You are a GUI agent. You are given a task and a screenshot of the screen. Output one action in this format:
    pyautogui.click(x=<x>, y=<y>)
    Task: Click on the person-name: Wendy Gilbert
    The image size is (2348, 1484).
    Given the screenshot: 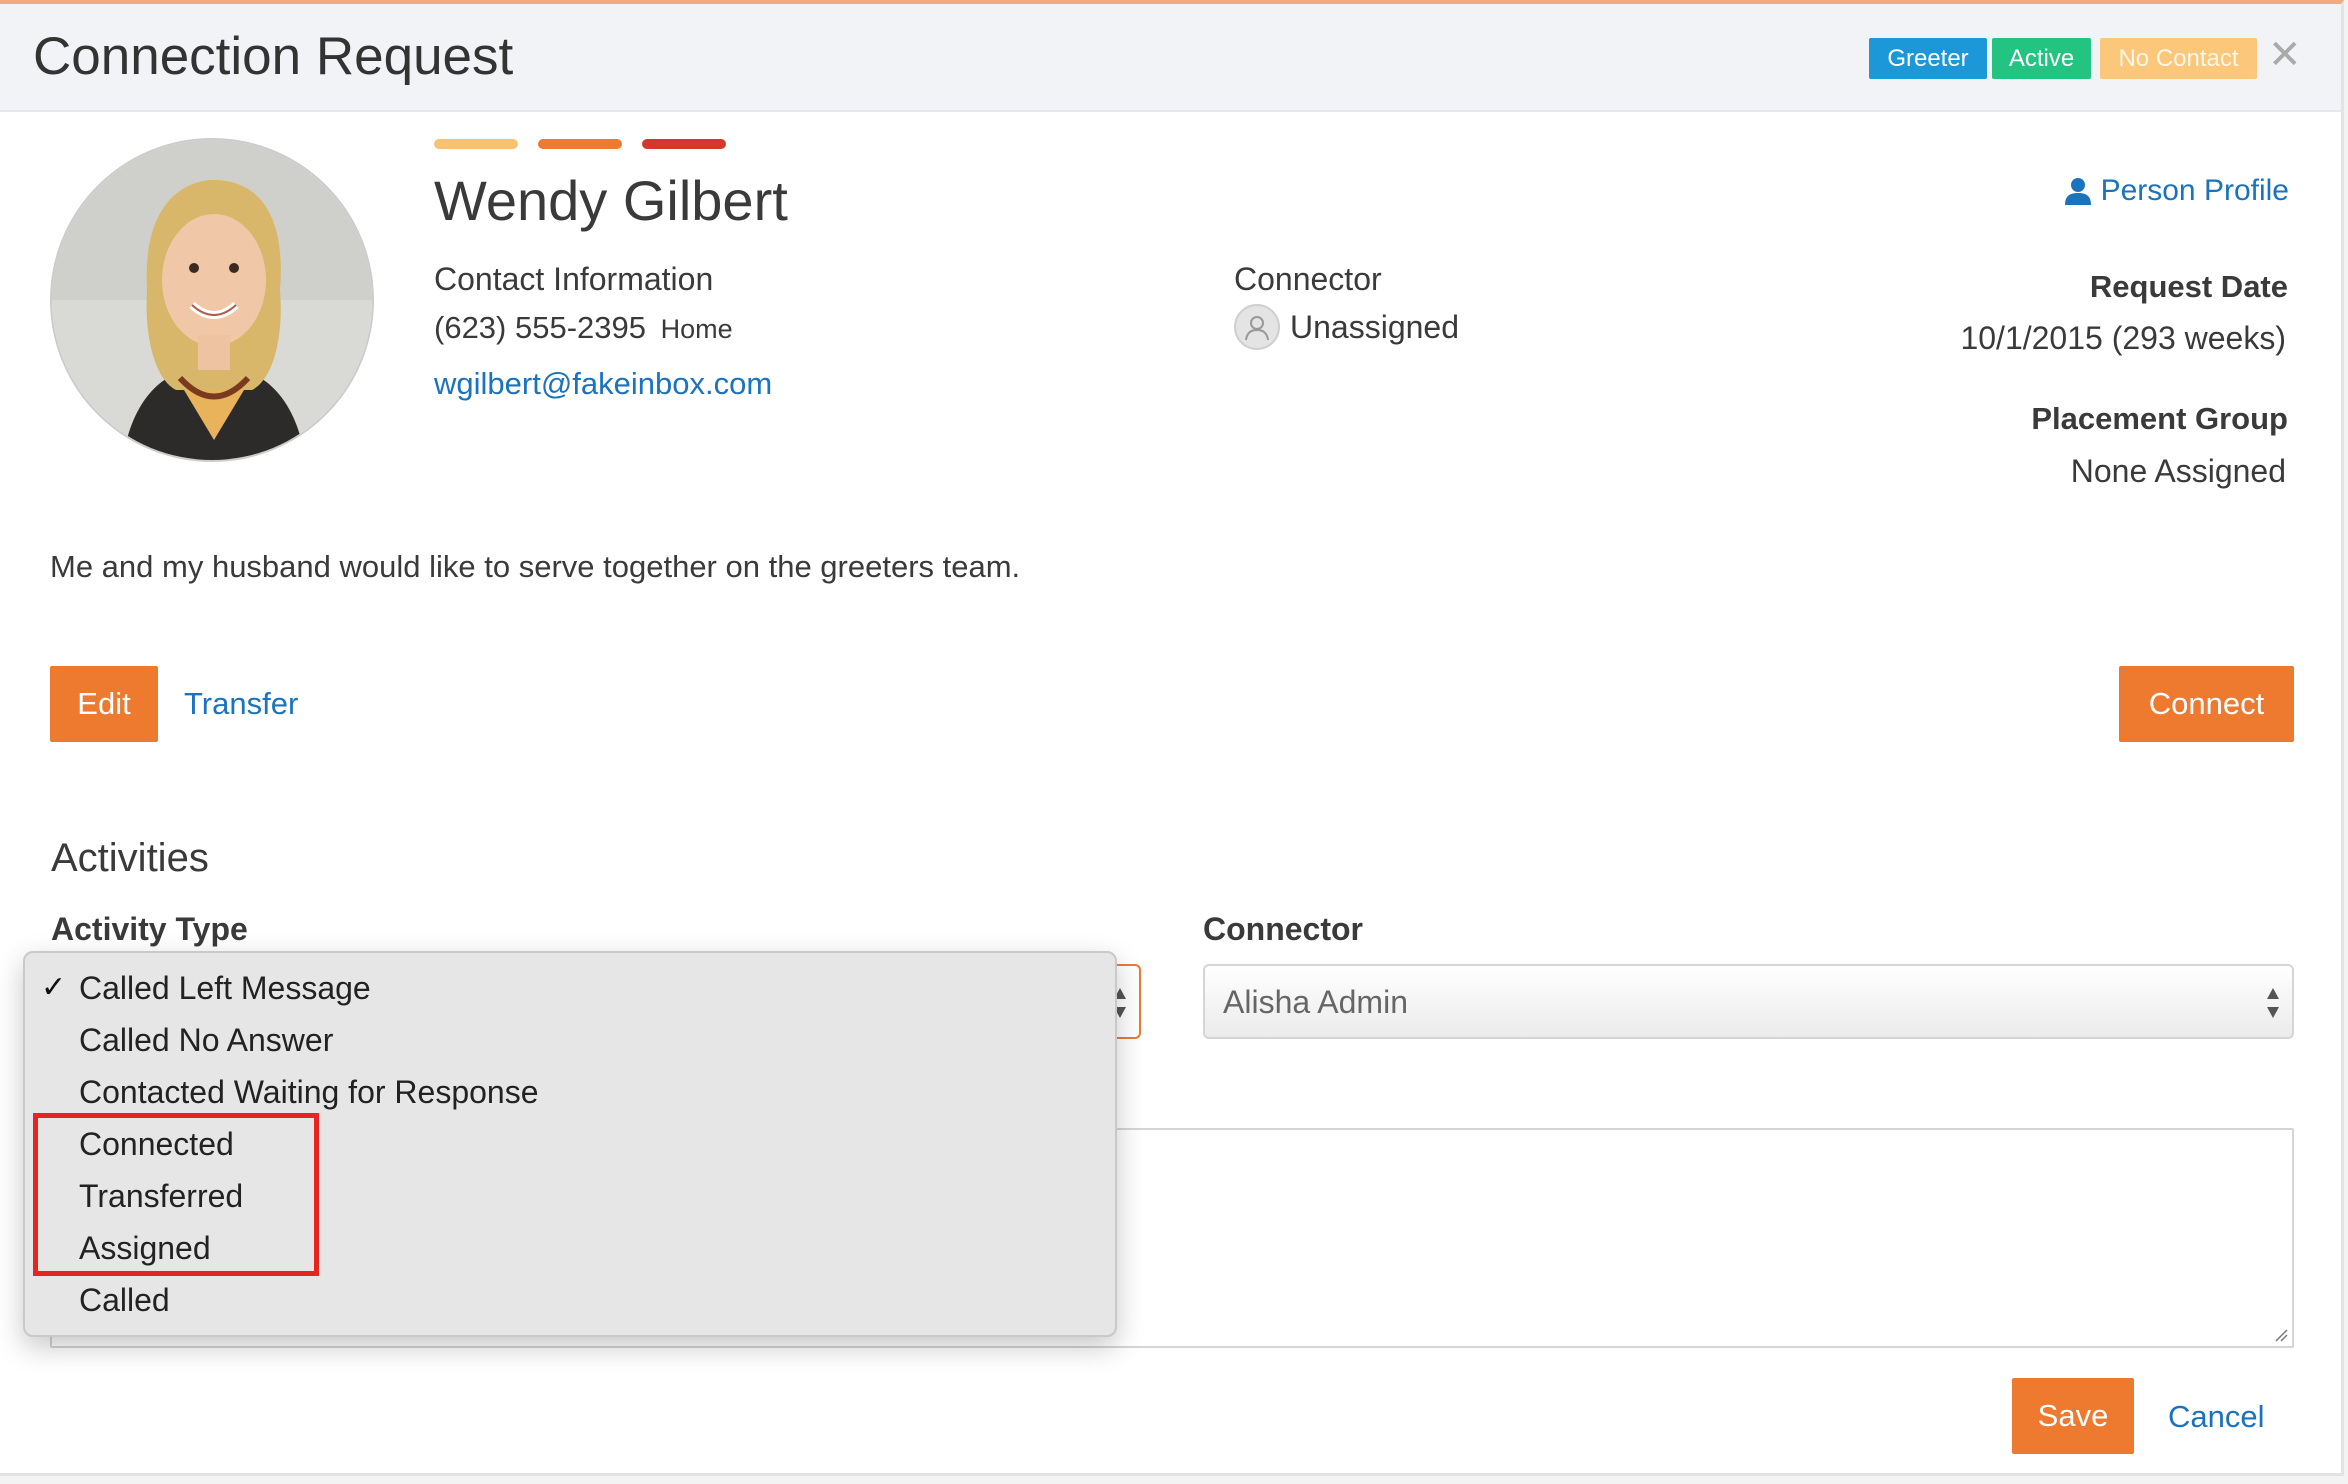 What is the action you would take?
    pyautogui.click(x=611, y=200)
    